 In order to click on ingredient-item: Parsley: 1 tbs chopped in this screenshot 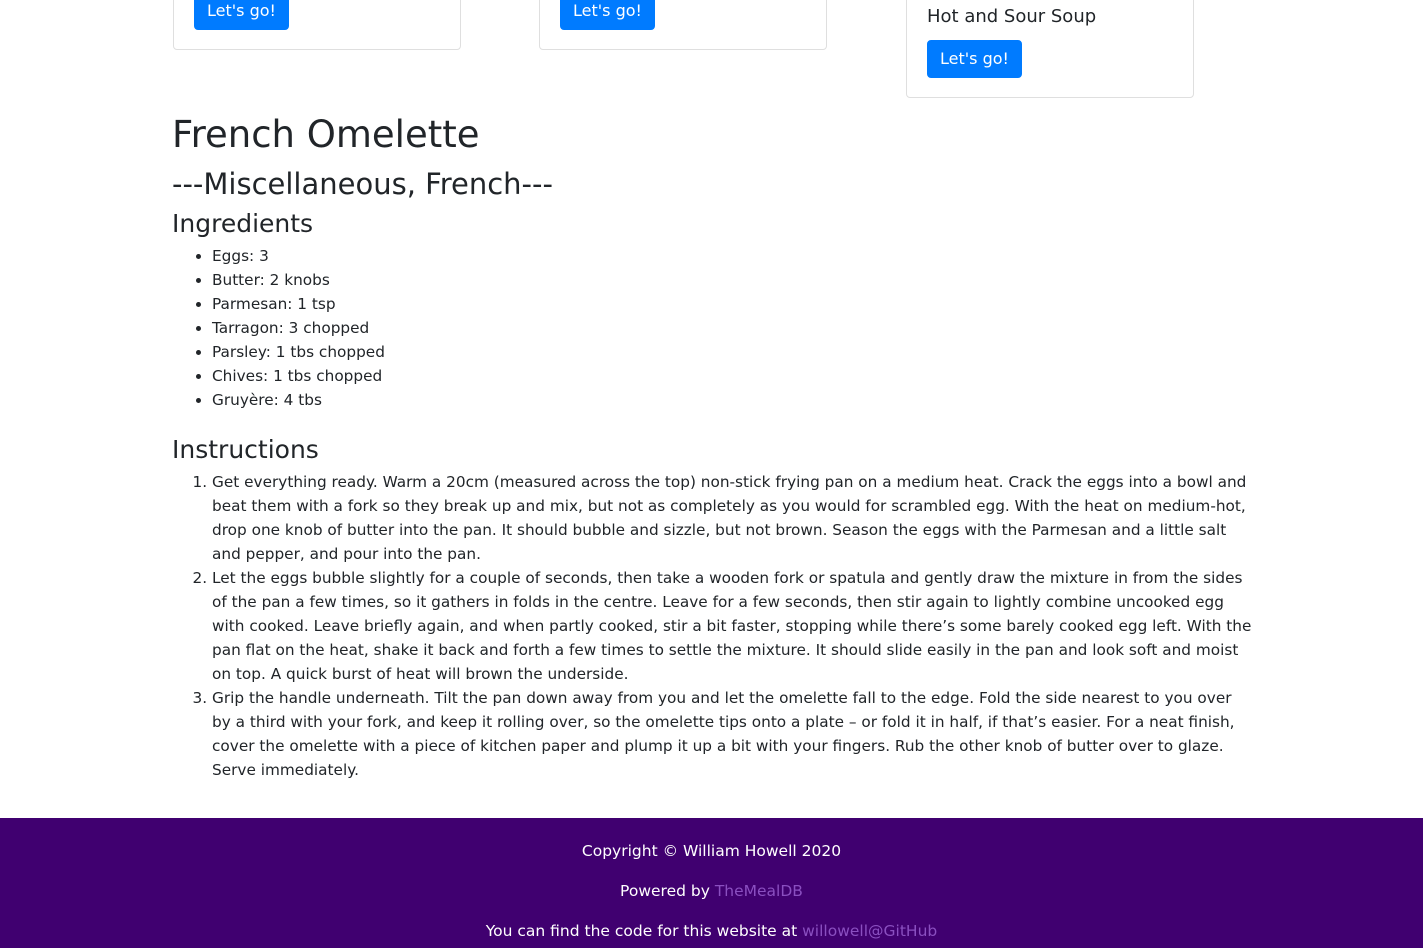, I will do `click(732, 352)`.